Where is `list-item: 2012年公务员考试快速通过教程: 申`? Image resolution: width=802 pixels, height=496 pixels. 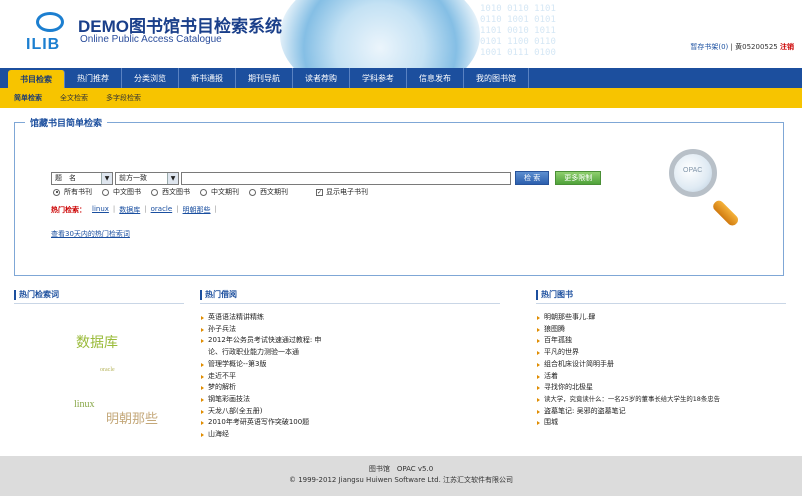
list-item: 2012年公务员考试快速通过教程: 申 is located at coordinates (350, 341).